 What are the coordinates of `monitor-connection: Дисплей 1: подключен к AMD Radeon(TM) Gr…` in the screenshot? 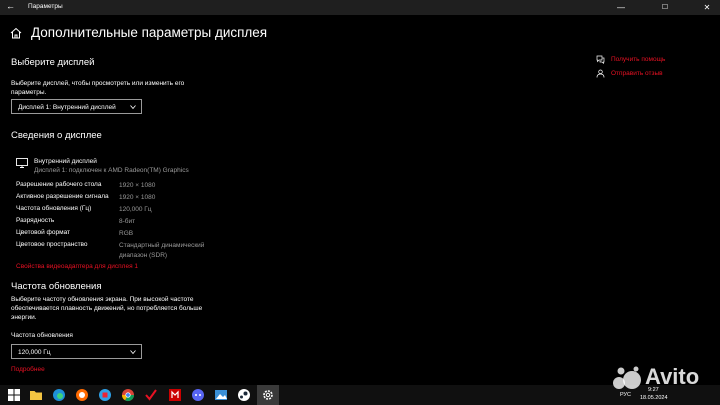 It's located at (111, 170).